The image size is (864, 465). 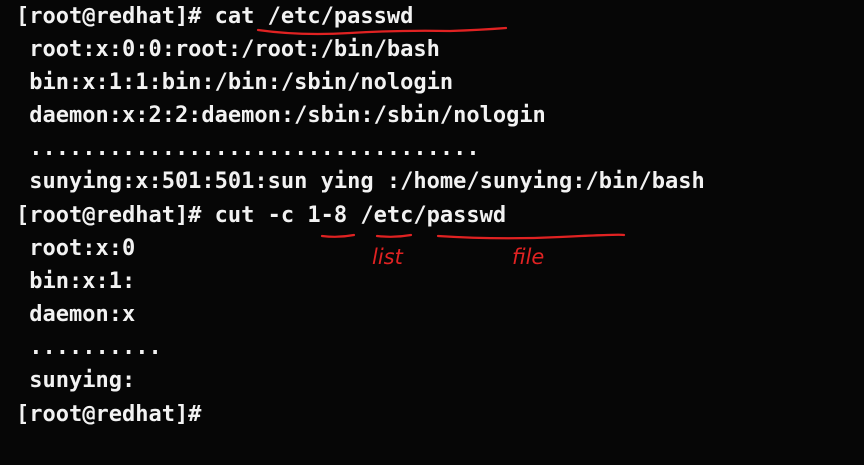 What do you see at coordinates (228, 49) in the screenshot?
I see `output-line-root: root:x:0:0:root:/root:/bin/bash` at bounding box center [228, 49].